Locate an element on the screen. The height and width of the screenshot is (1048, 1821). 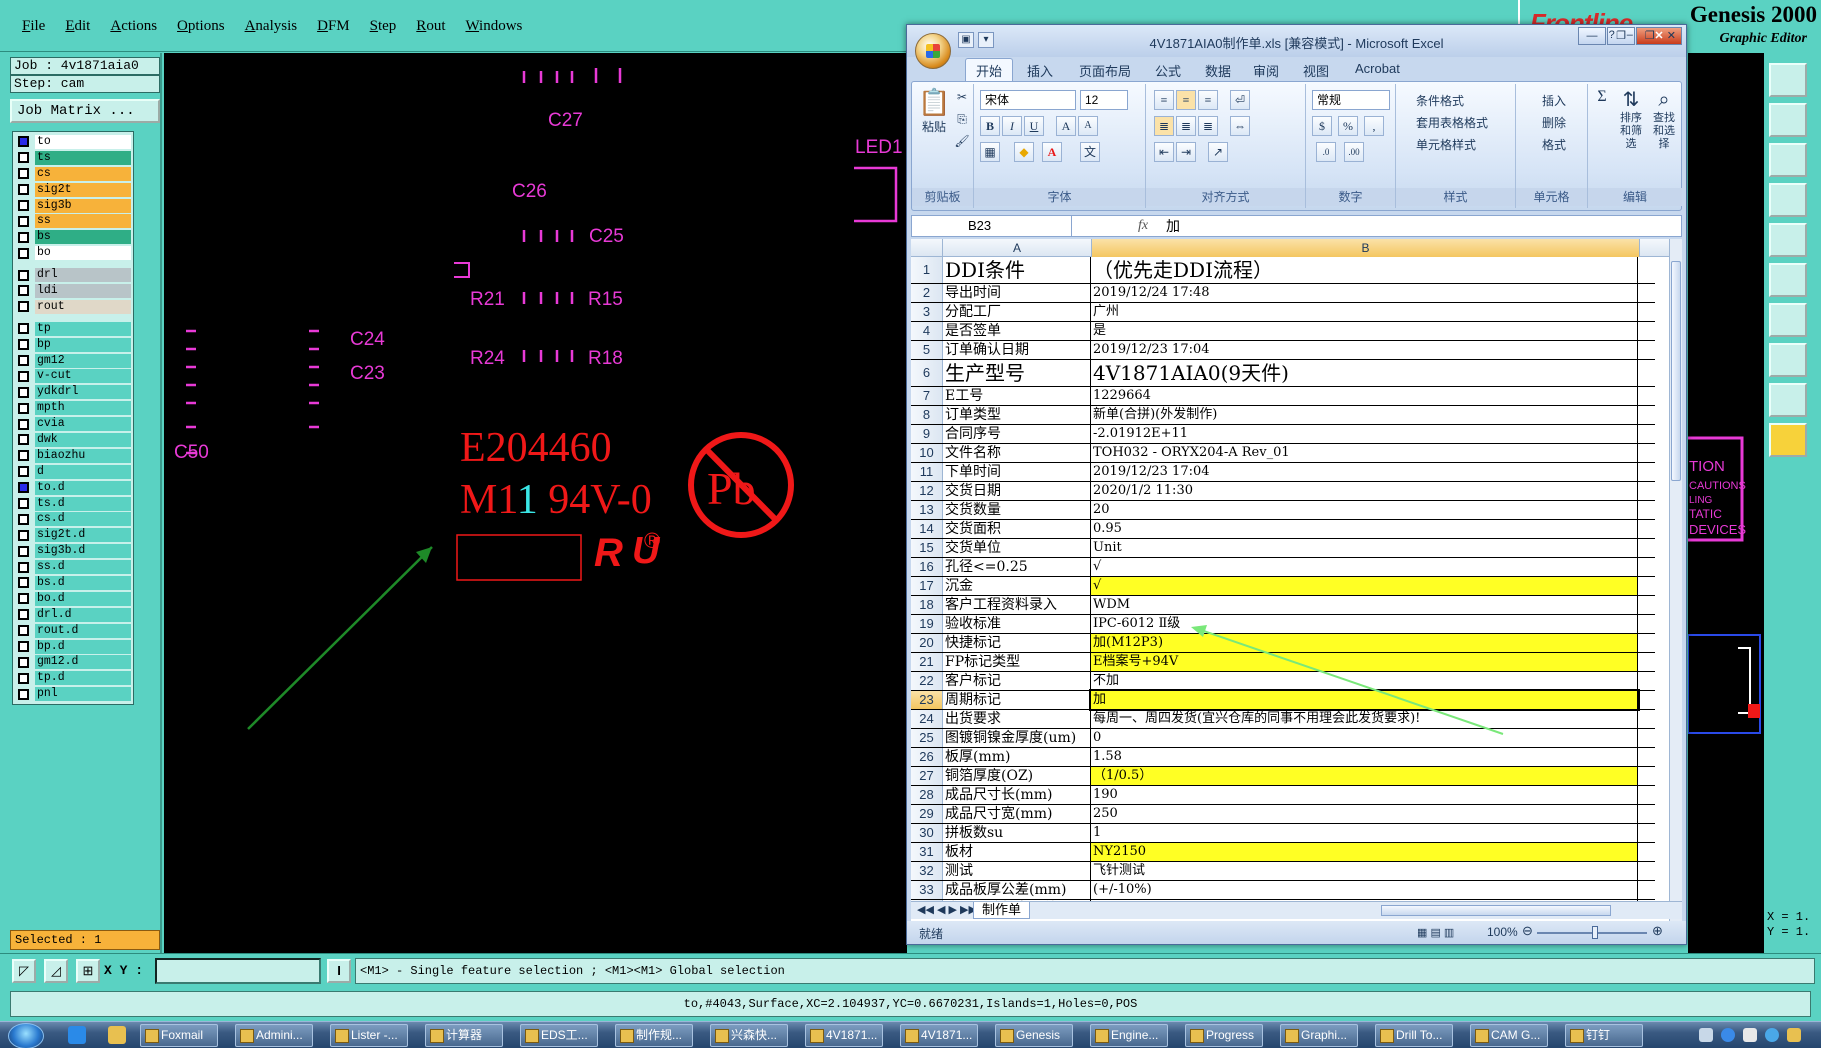
measure-icon: ◿ is located at coordinates (56, 971).